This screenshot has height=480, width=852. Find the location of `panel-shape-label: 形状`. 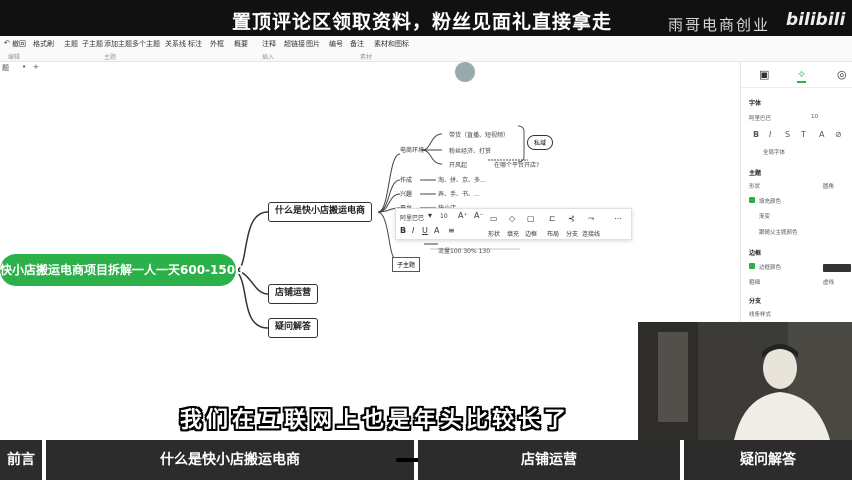

panel-shape-label: 形状 is located at coordinates (755, 187).